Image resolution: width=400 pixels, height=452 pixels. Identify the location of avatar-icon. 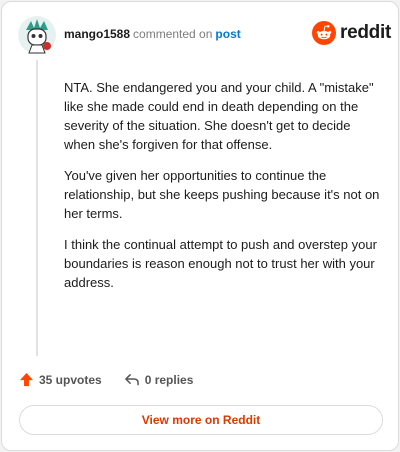
(37, 35).